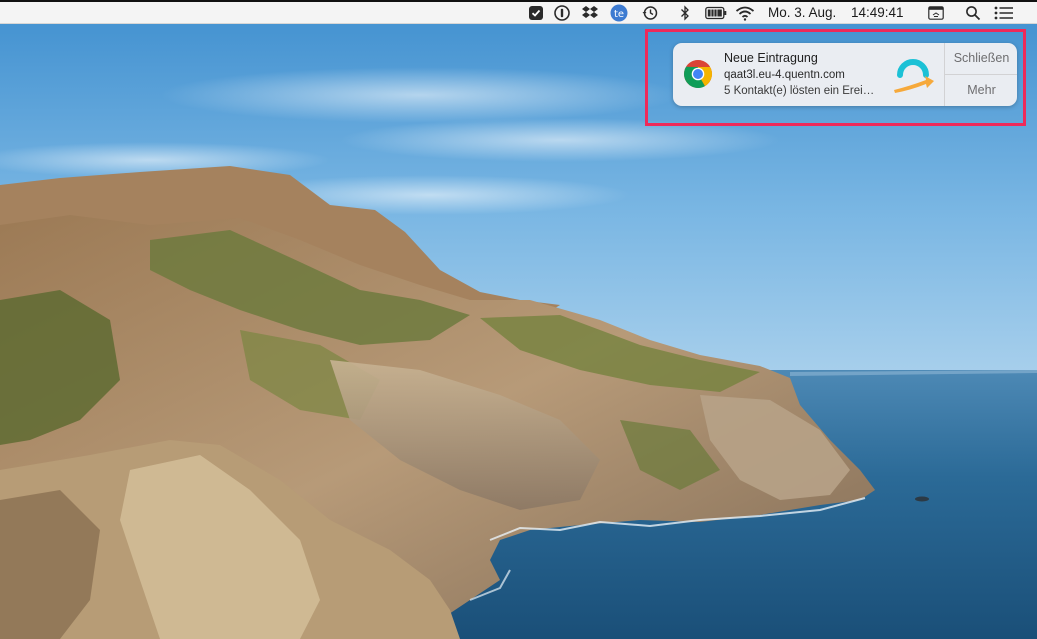 Image resolution: width=1037 pixels, height=639 pixels. What do you see at coordinates (802, 91) in the screenshot?
I see `notification-body: 5 Kontakt(e) lösten ein Ereignis aus` at bounding box center [802, 91].